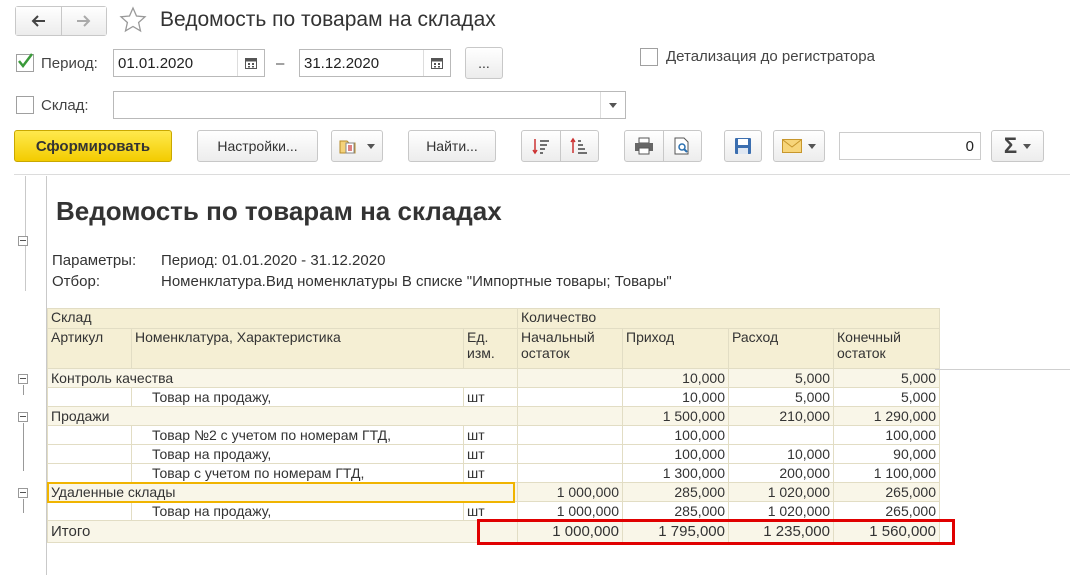  Describe the element at coordinates (89, 348) in the screenshot. I see `header-article: Артикул` at that location.